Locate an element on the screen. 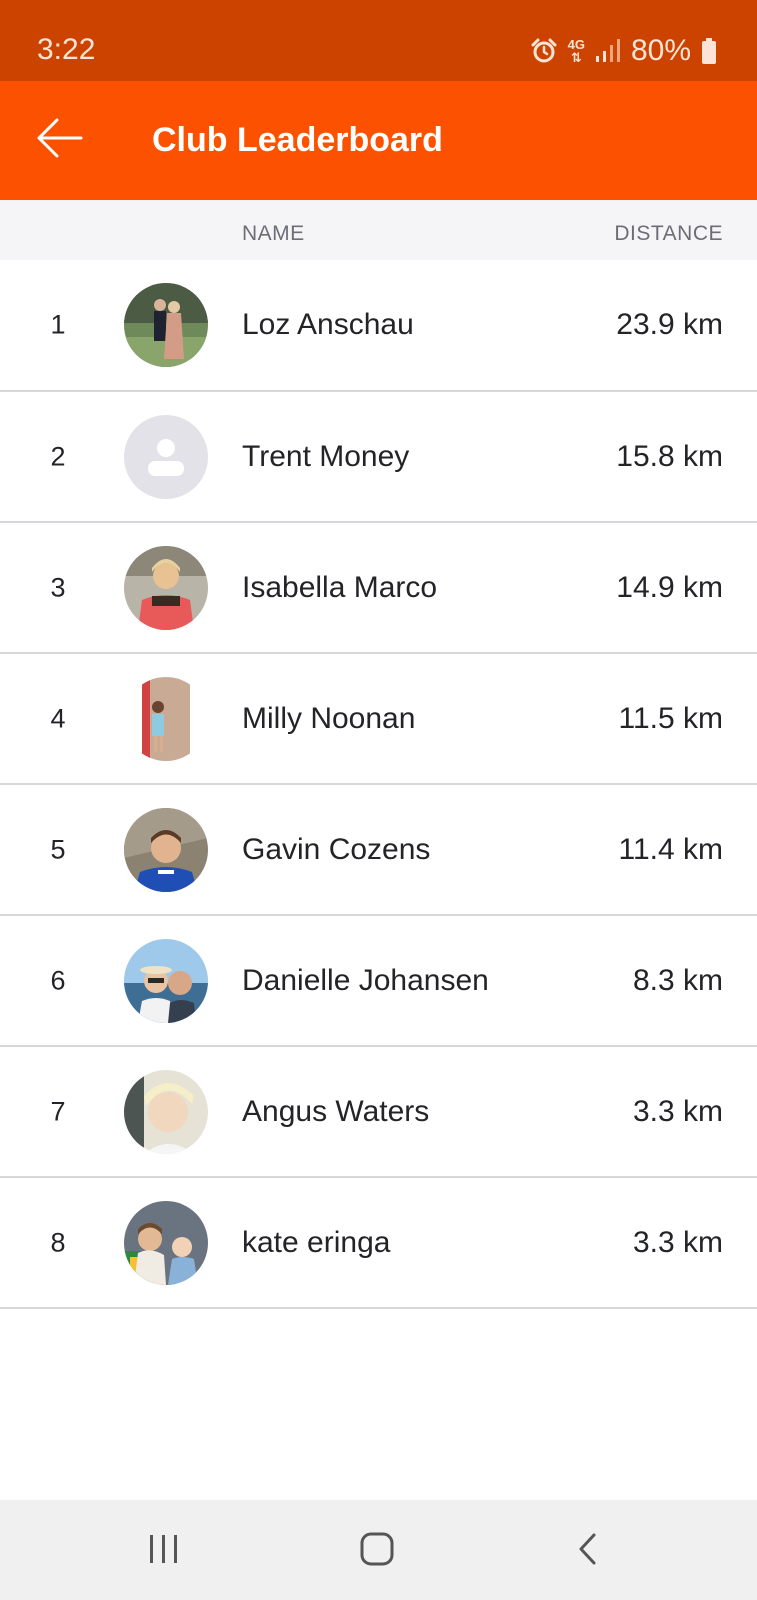 This screenshot has height=1600, width=757. home-button is located at coordinates (377, 1551).